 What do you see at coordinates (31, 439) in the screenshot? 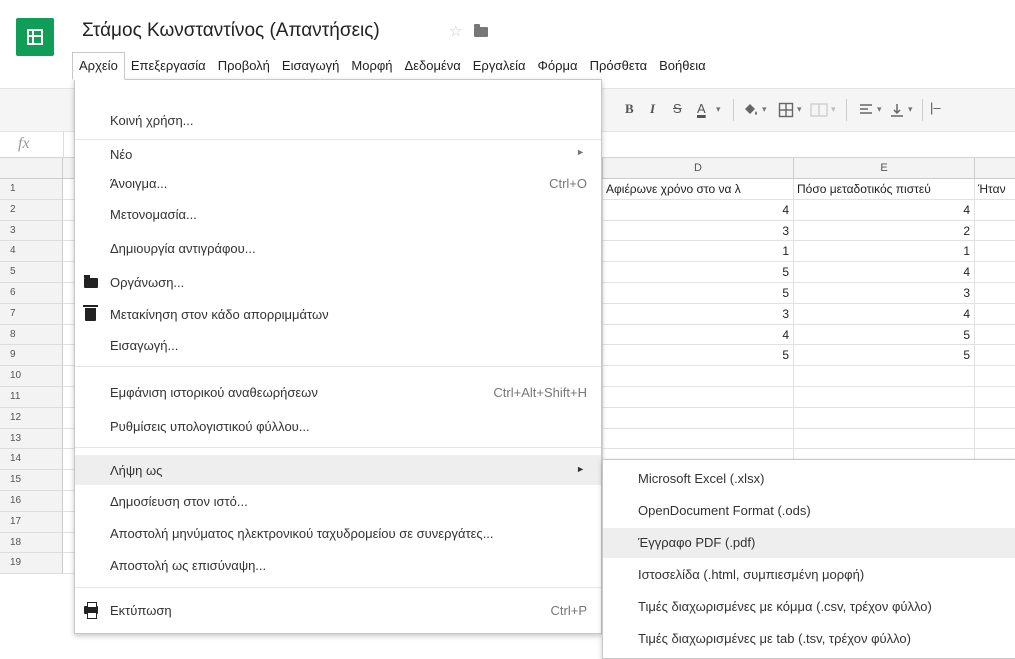
I see `row-header: 13` at bounding box center [31, 439].